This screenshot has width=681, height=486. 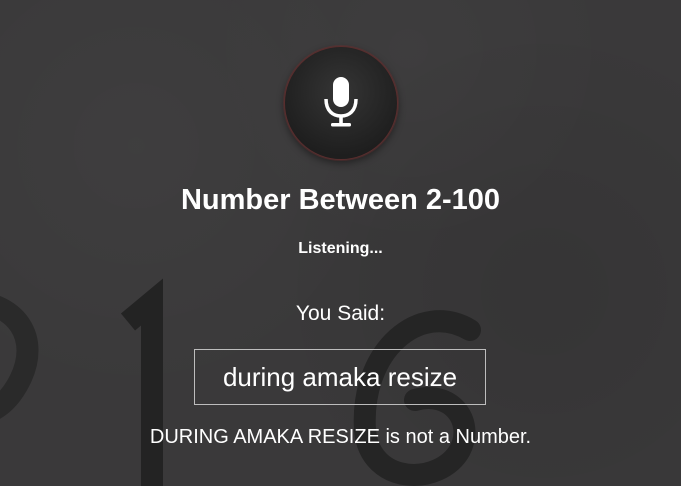 I want to click on microphone-button, so click(x=341, y=103).